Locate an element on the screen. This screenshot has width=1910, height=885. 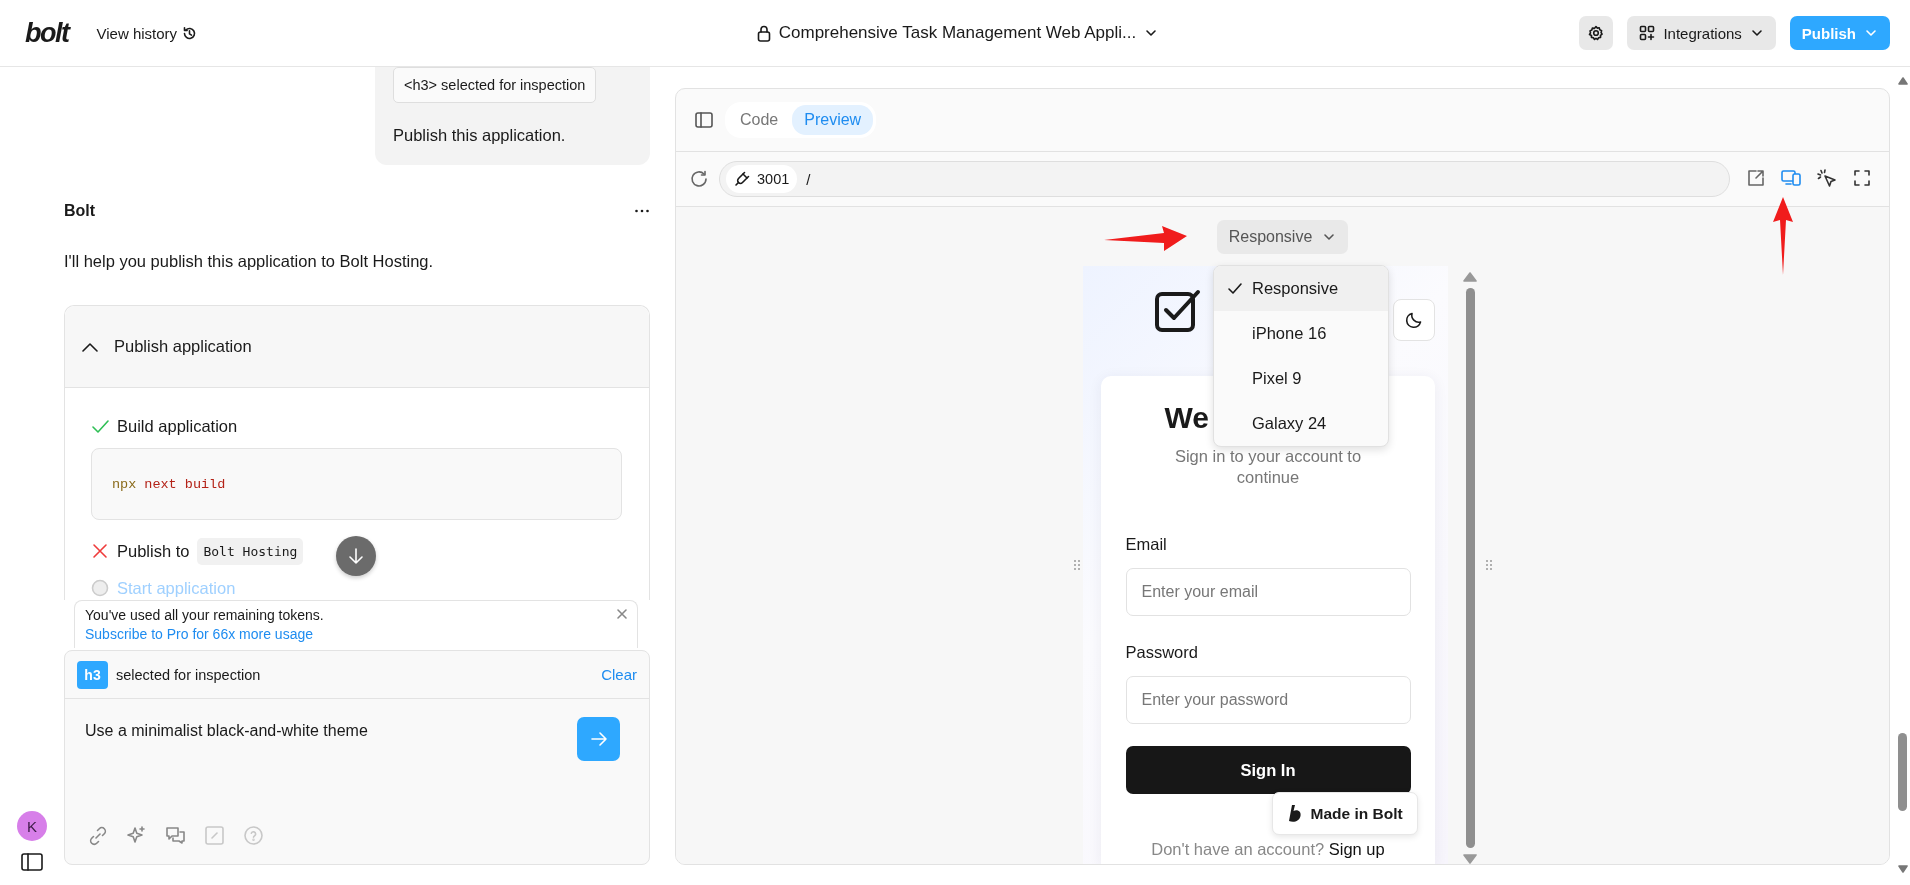
action-card-header: Publish application is located at coordinates (357, 347).